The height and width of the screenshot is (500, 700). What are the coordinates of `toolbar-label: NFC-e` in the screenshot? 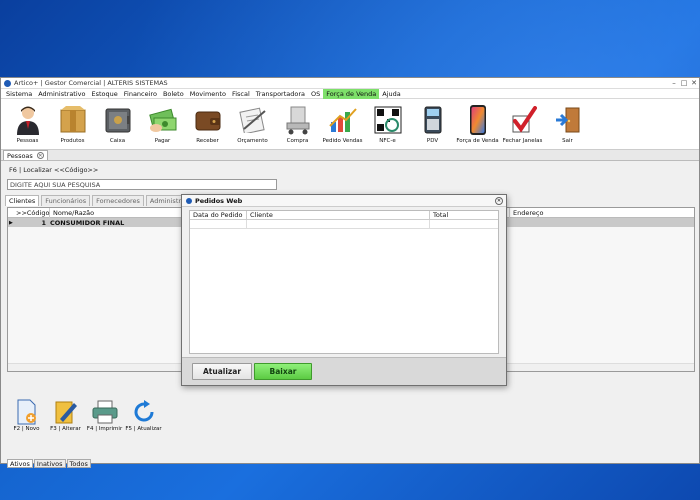 It's located at (387, 141).